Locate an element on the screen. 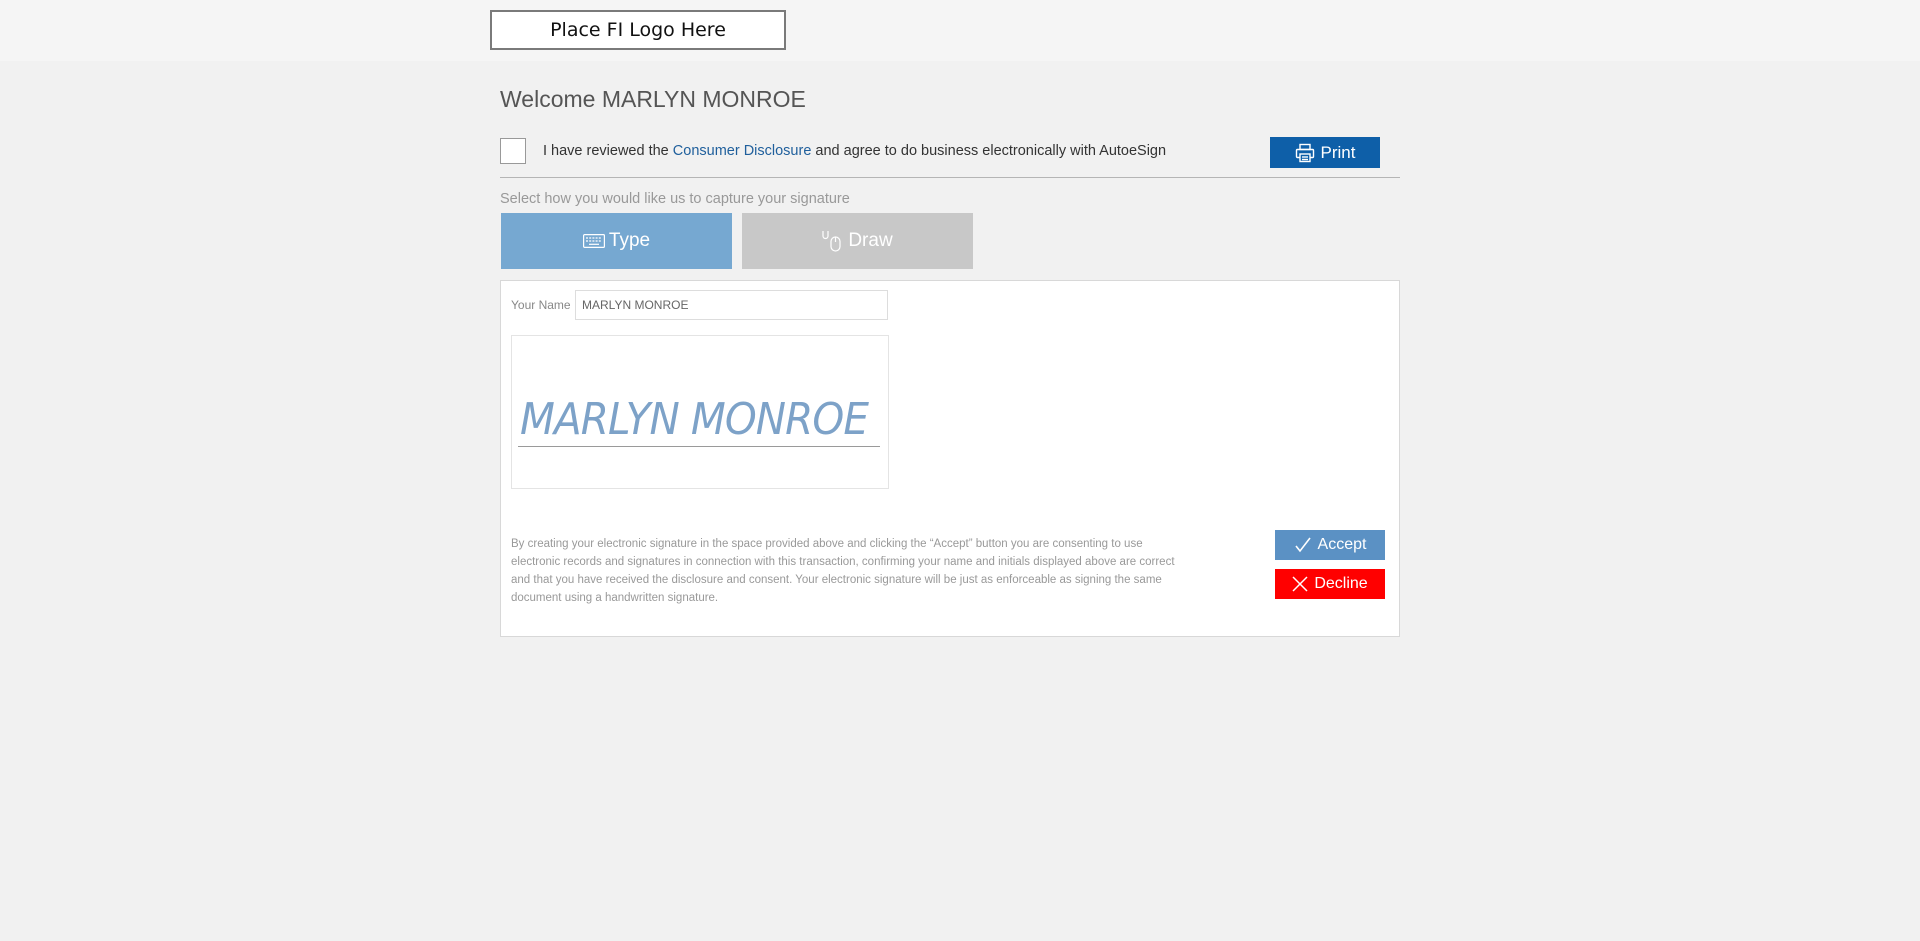 The height and width of the screenshot is (941, 1920). signature-preview-box: MARLYN MONROE is located at coordinates (700, 412).